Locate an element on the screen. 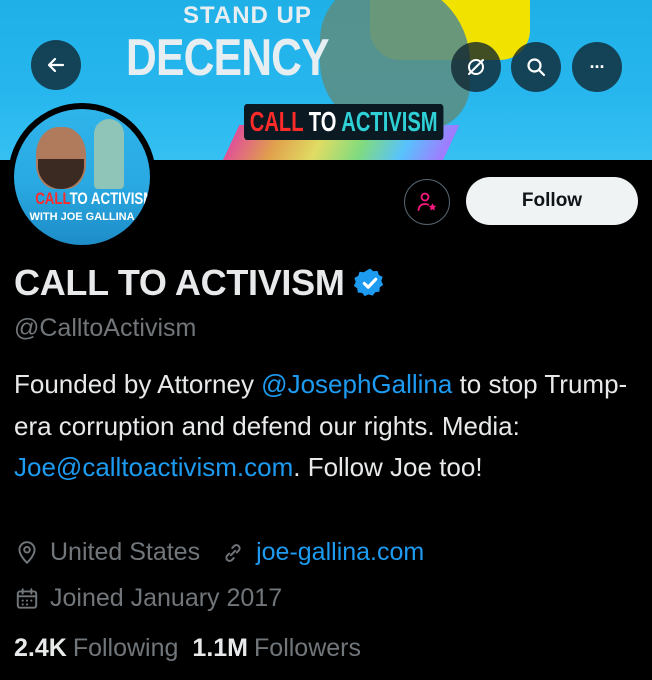 Image resolution: width=652 pixels, height=680 pixels. back-button is located at coordinates (56, 65).